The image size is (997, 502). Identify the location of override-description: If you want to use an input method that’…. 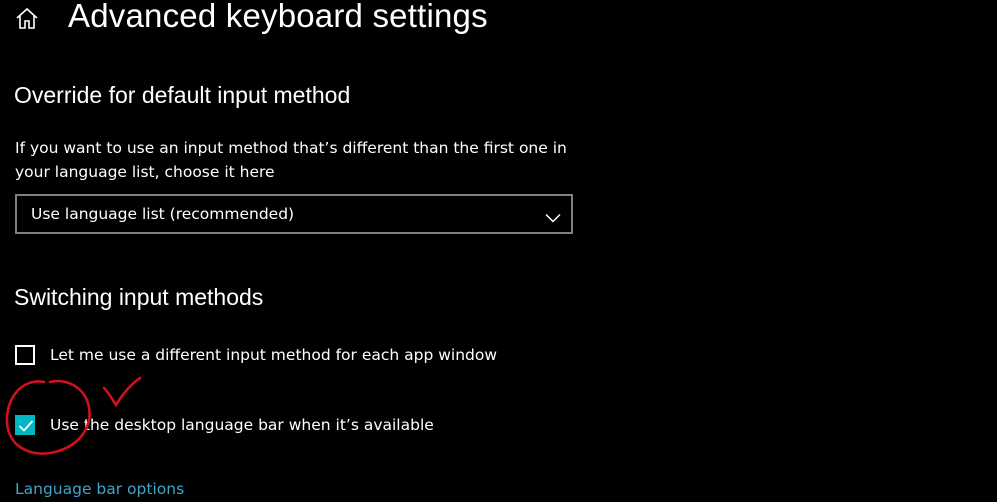
(291, 160).